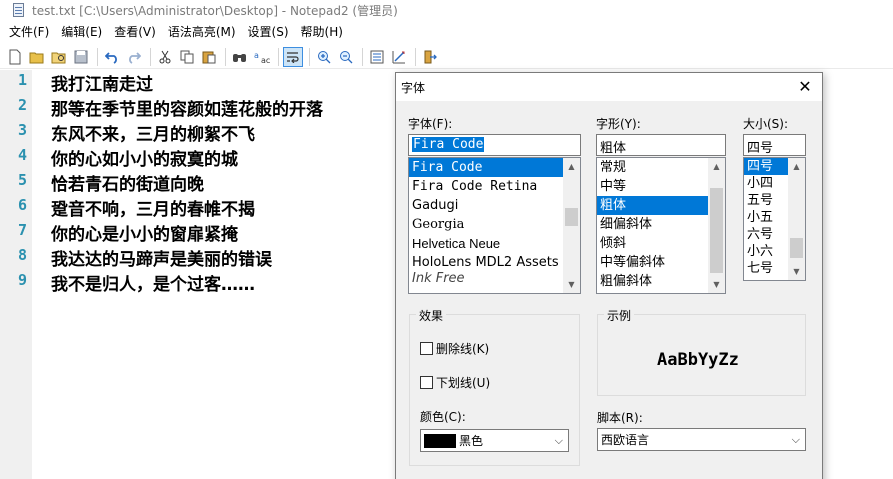  I want to click on font-list-item: Ink Free, so click(494, 279).